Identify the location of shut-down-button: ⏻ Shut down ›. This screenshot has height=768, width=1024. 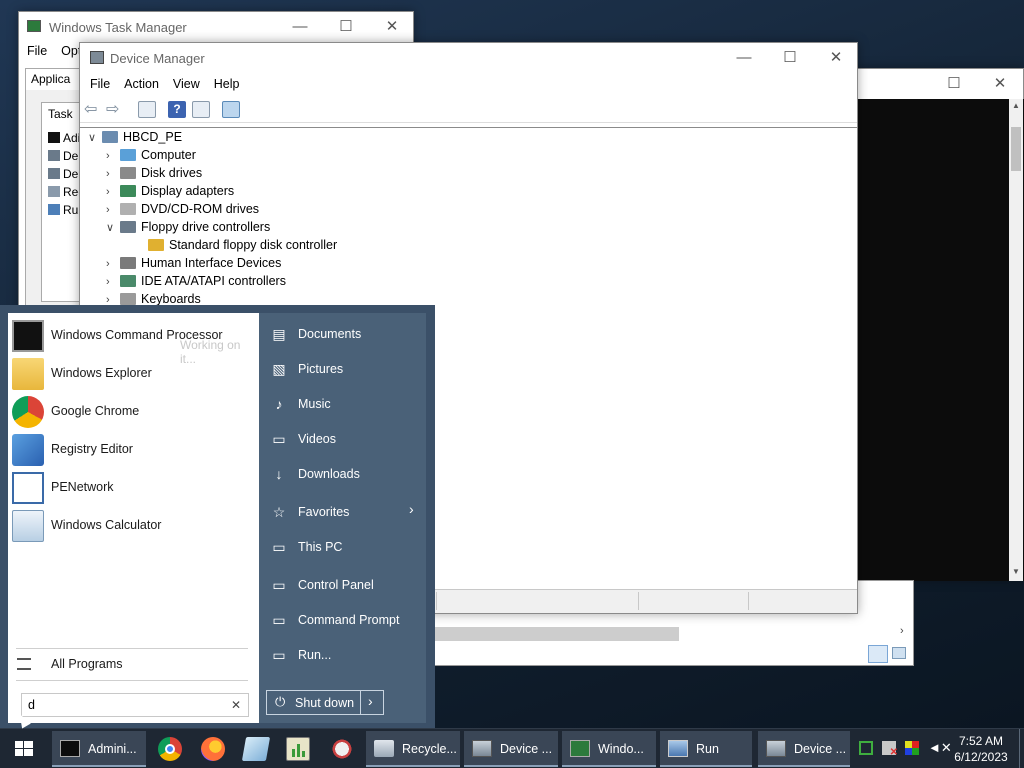
(325, 702).